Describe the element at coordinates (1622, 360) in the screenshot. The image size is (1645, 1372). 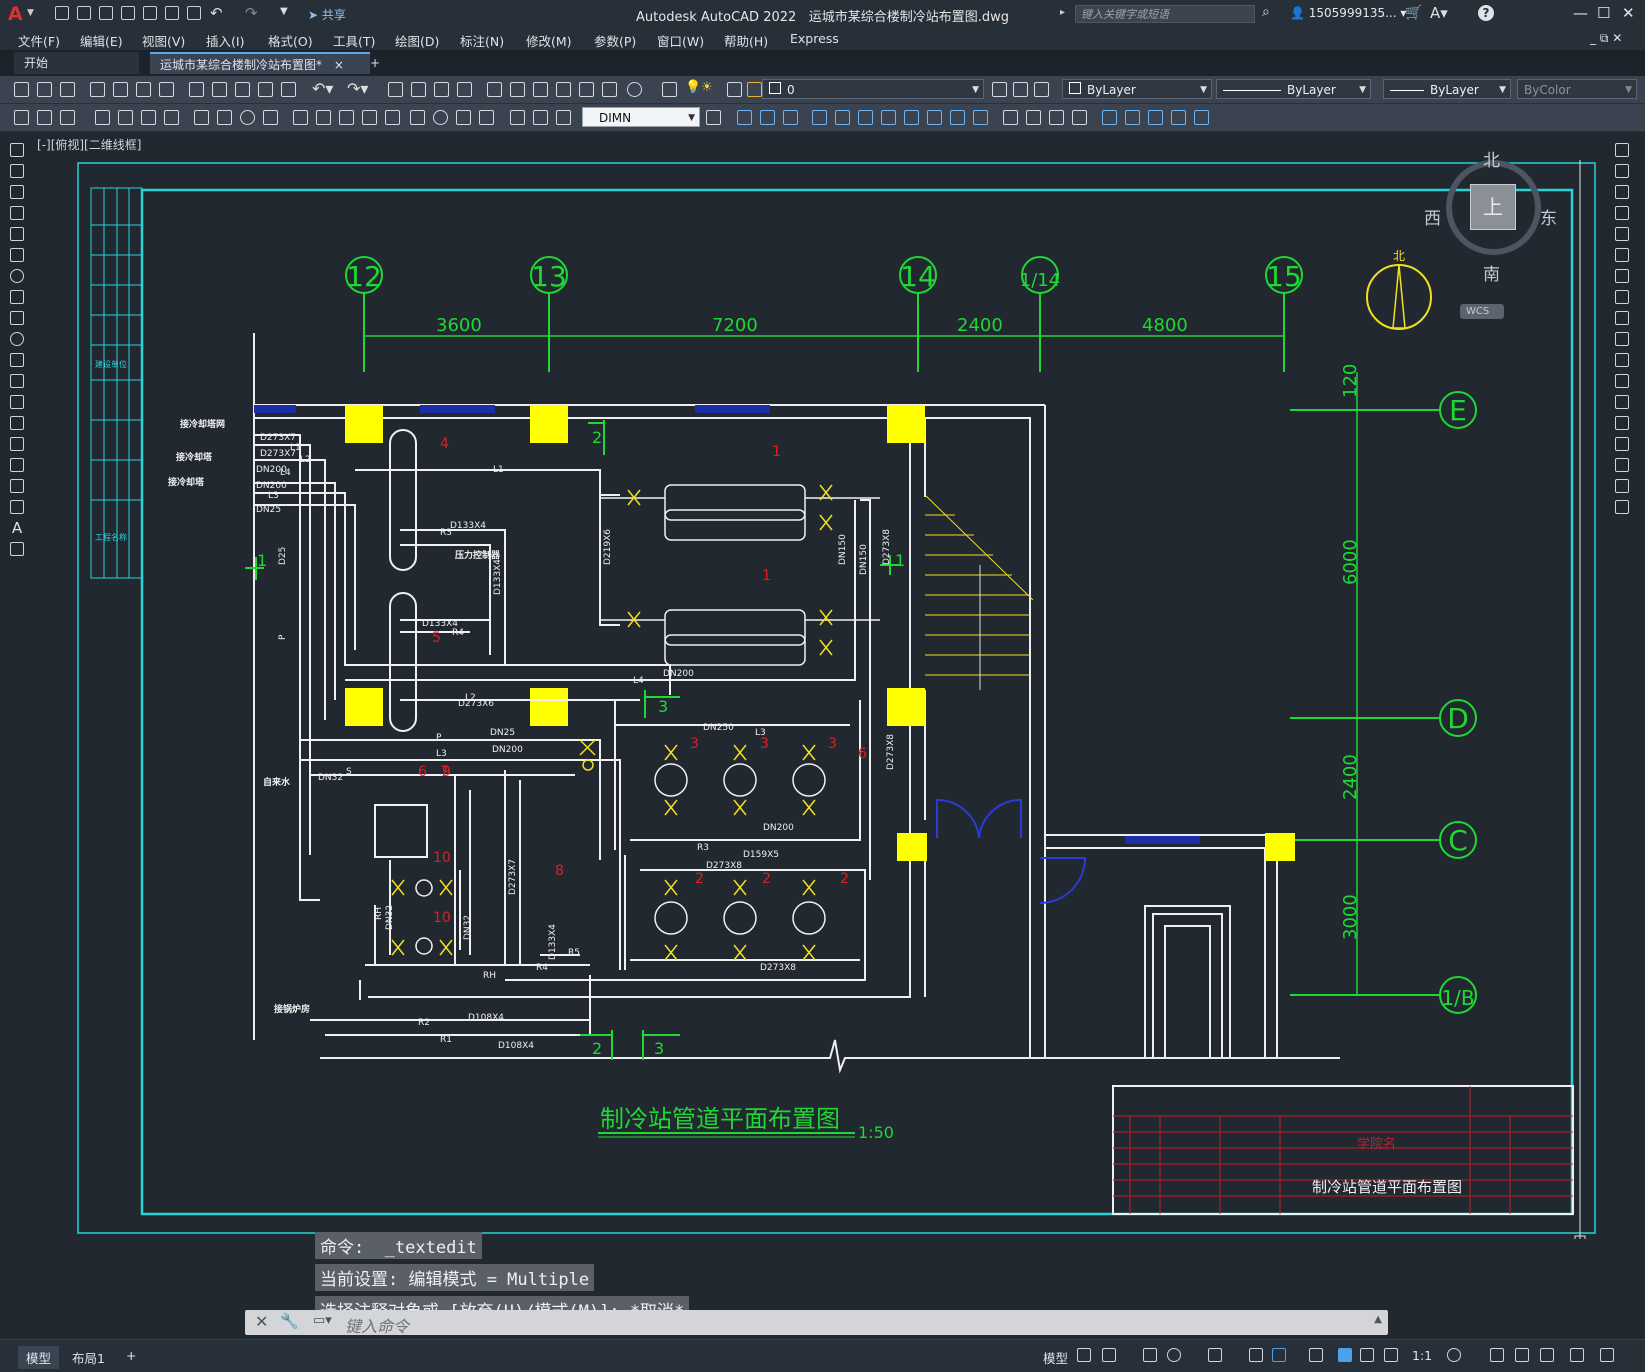
I see `extend-tool-icon` at that location.